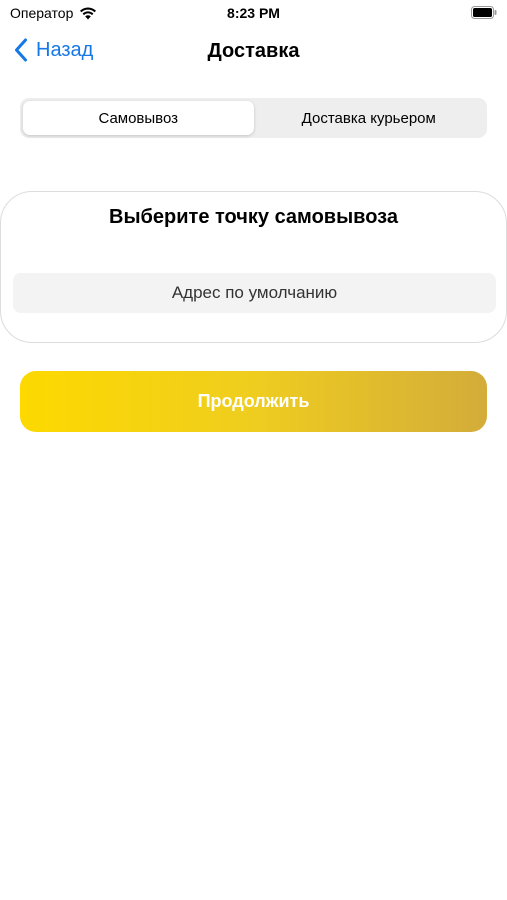  I want to click on page-title: Доставка, so click(253, 51).